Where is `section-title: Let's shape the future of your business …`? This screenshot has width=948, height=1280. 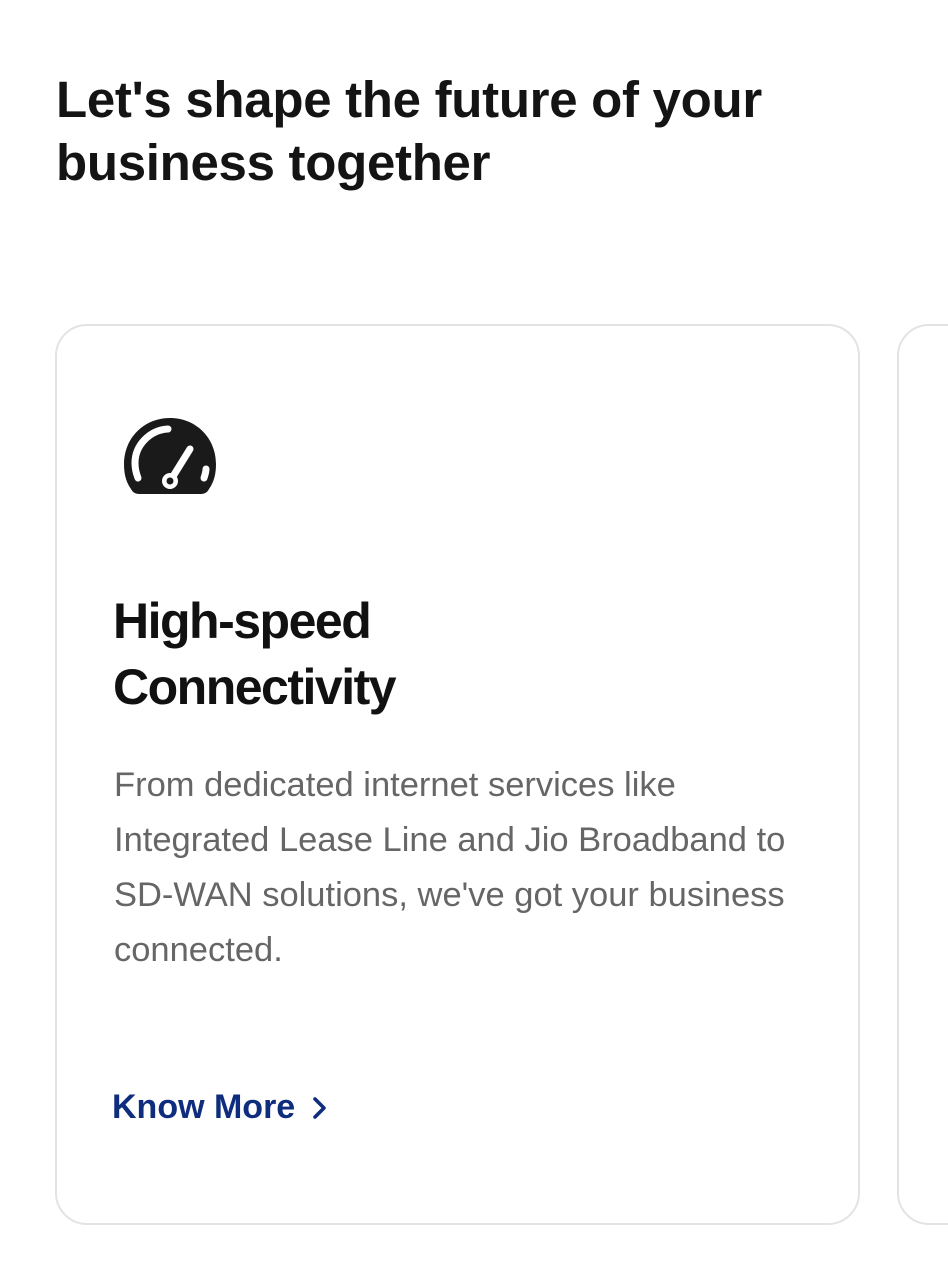
section-title: Let's shape the future of your business … is located at coordinates (409, 131).